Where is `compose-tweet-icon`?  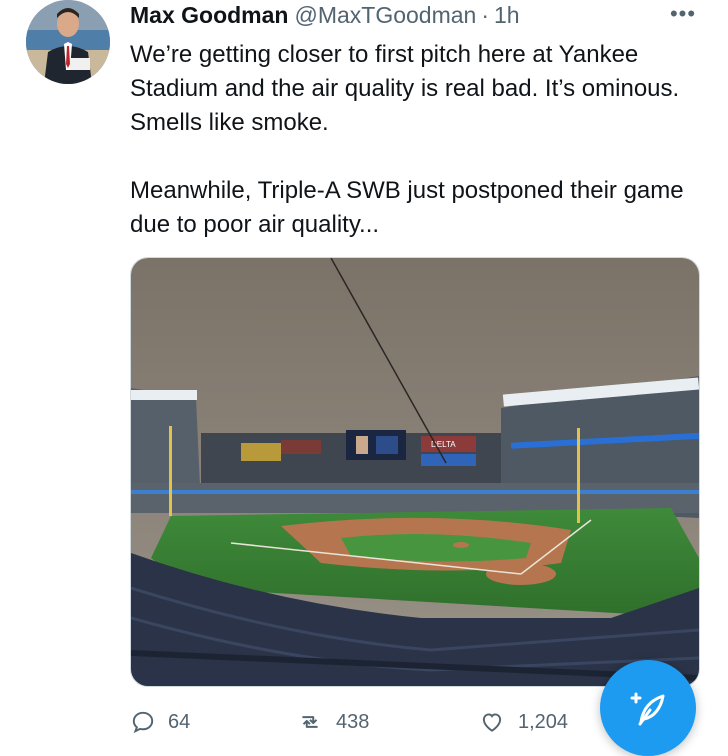 compose-tweet-icon is located at coordinates (647, 709).